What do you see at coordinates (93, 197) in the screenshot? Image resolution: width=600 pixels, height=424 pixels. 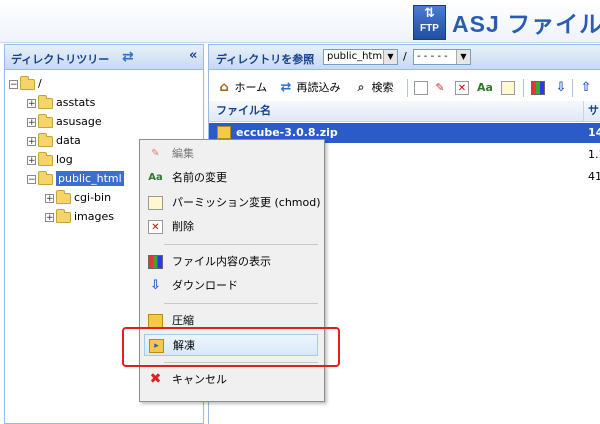 I see `tree-node-label: cgi-bin` at bounding box center [93, 197].